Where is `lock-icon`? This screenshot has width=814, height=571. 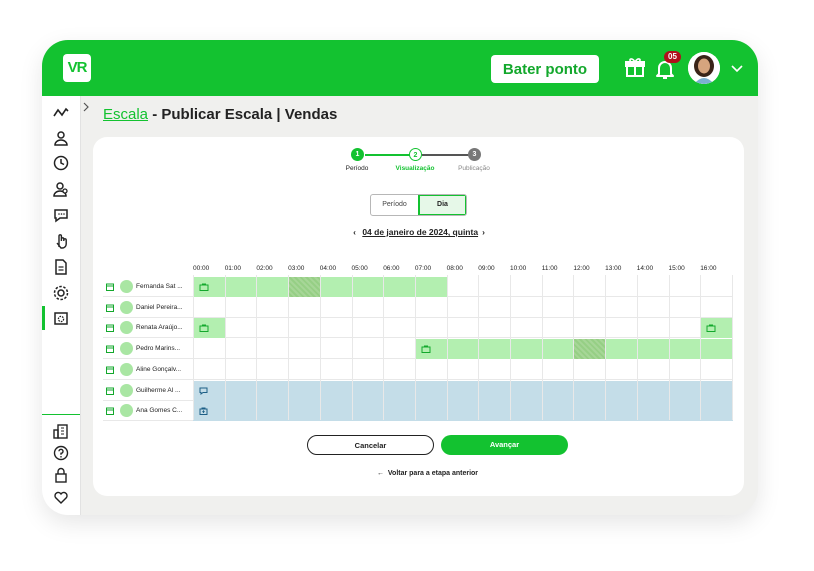
lock-icon is located at coordinates (61, 475).